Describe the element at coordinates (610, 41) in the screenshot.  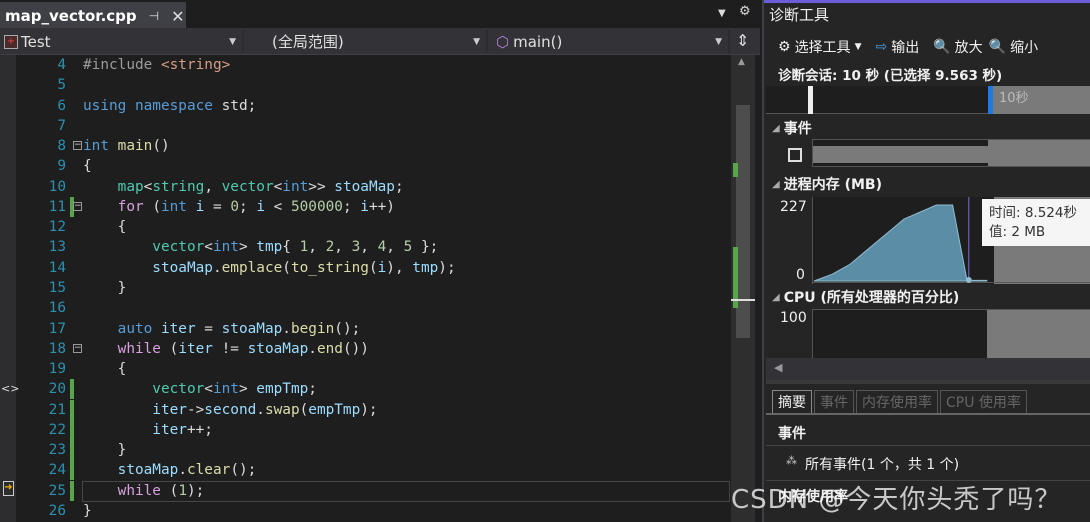
I see `member-dropdown: ⬡ main() ▼` at that location.